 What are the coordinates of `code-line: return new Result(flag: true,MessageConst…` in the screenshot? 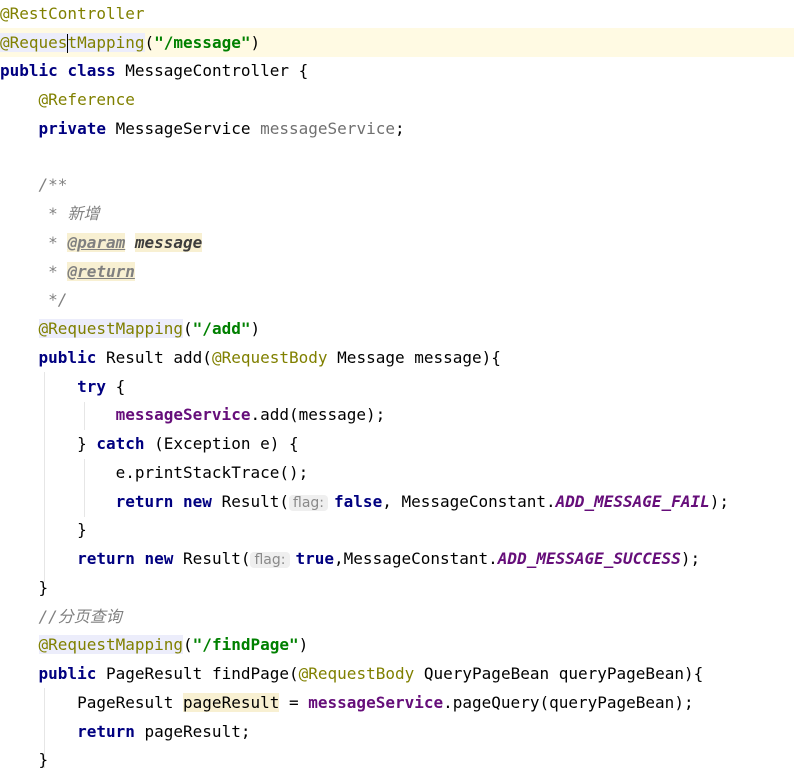 It's located at (397, 558).